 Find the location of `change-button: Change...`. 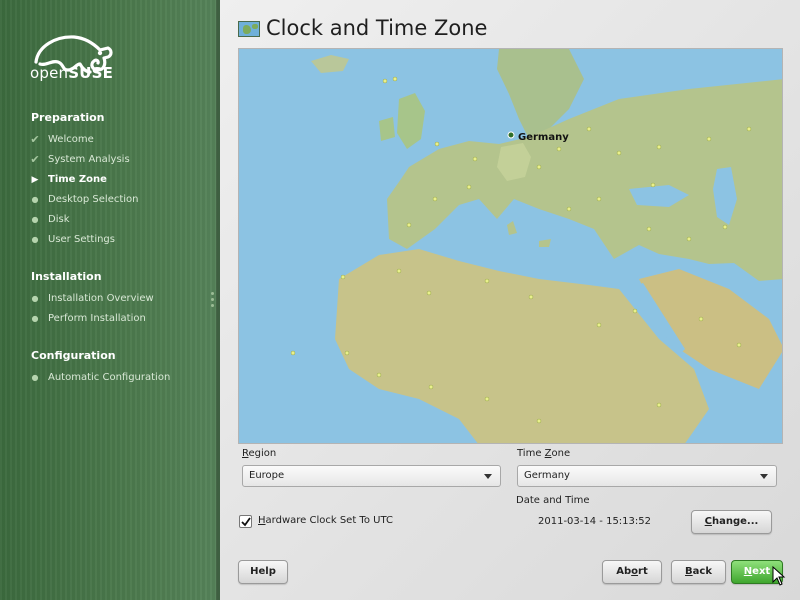

change-button: Change... is located at coordinates (731, 522).